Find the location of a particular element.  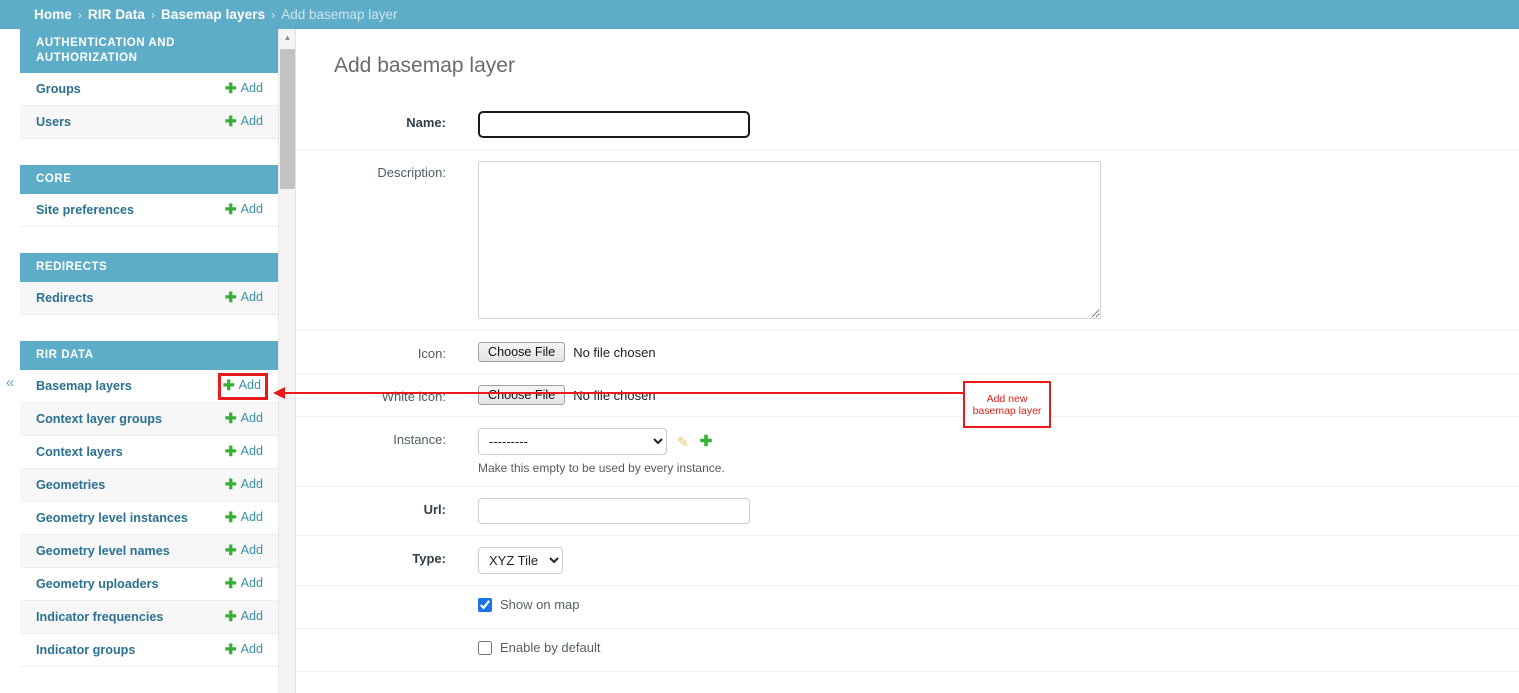

enable-by-default-label: Enable by default is located at coordinates (550, 647).